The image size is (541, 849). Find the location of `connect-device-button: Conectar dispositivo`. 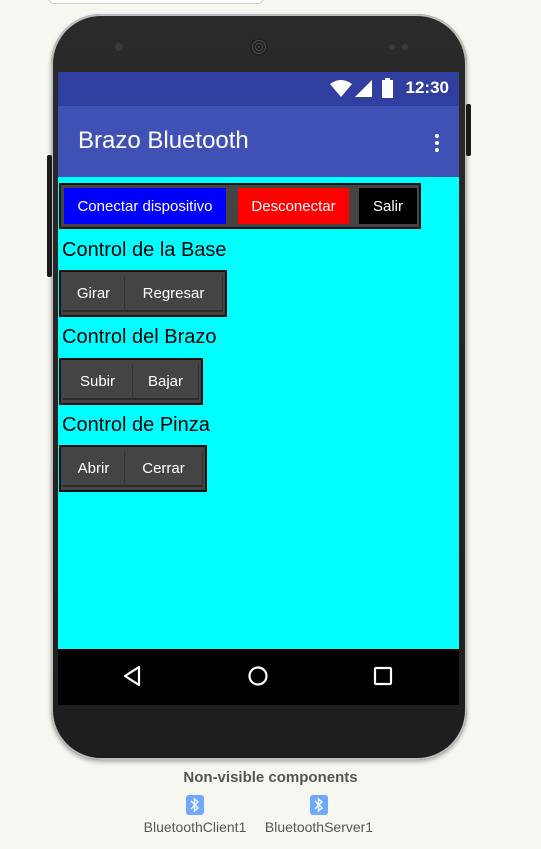

connect-device-button: Conectar dispositivo is located at coordinates (145, 206).